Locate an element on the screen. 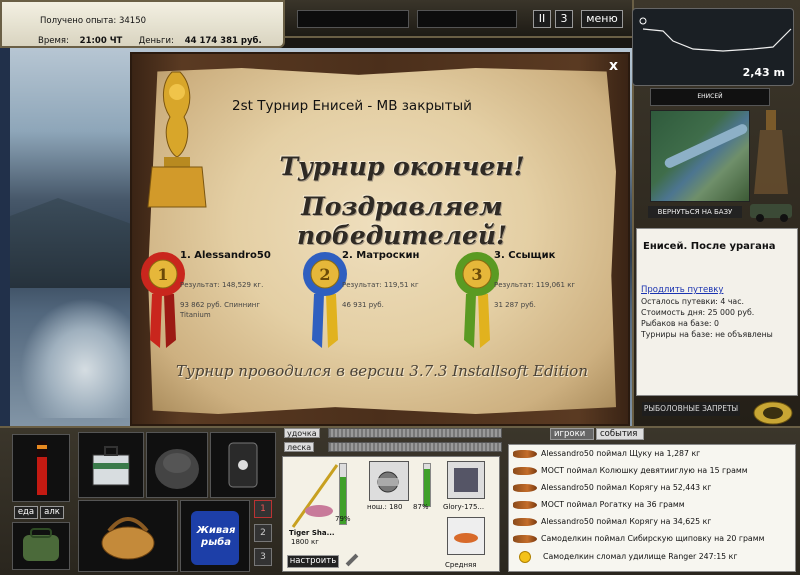 This screenshot has height=575, width=800. left-edge is located at coordinates (5, 238).